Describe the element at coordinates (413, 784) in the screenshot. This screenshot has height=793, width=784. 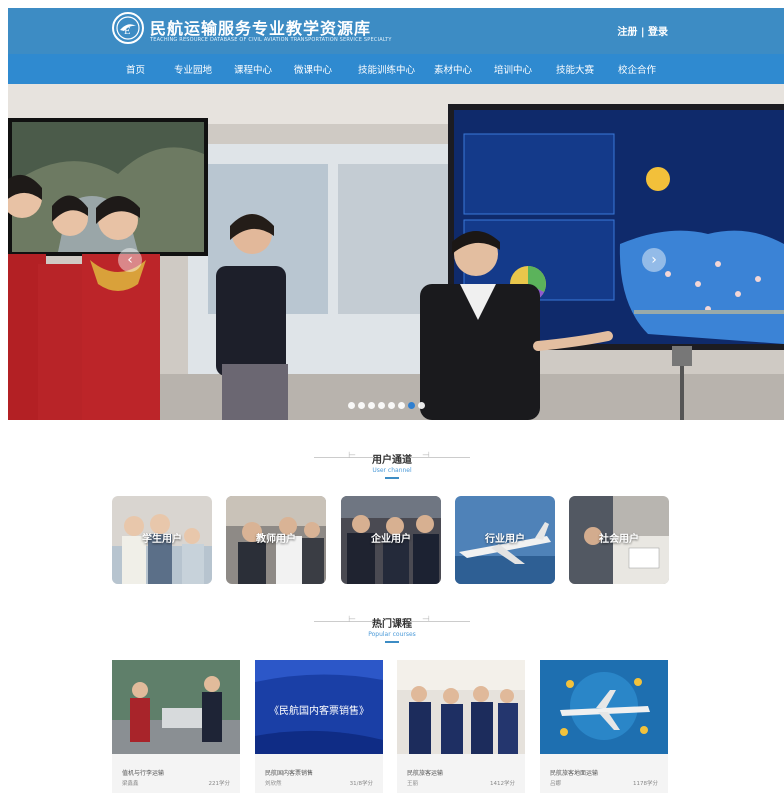
I see `course-teacher: 王丽` at that location.